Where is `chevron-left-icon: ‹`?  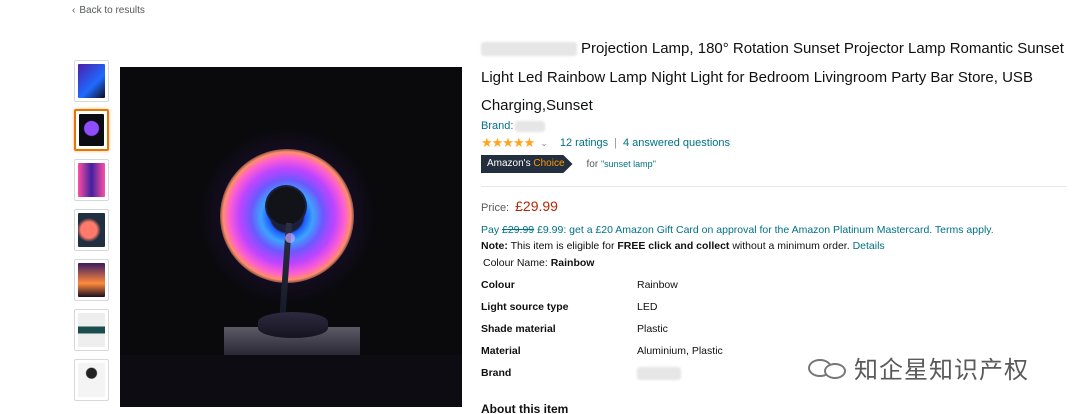
chevron-left-icon: ‹ is located at coordinates (74, 10).